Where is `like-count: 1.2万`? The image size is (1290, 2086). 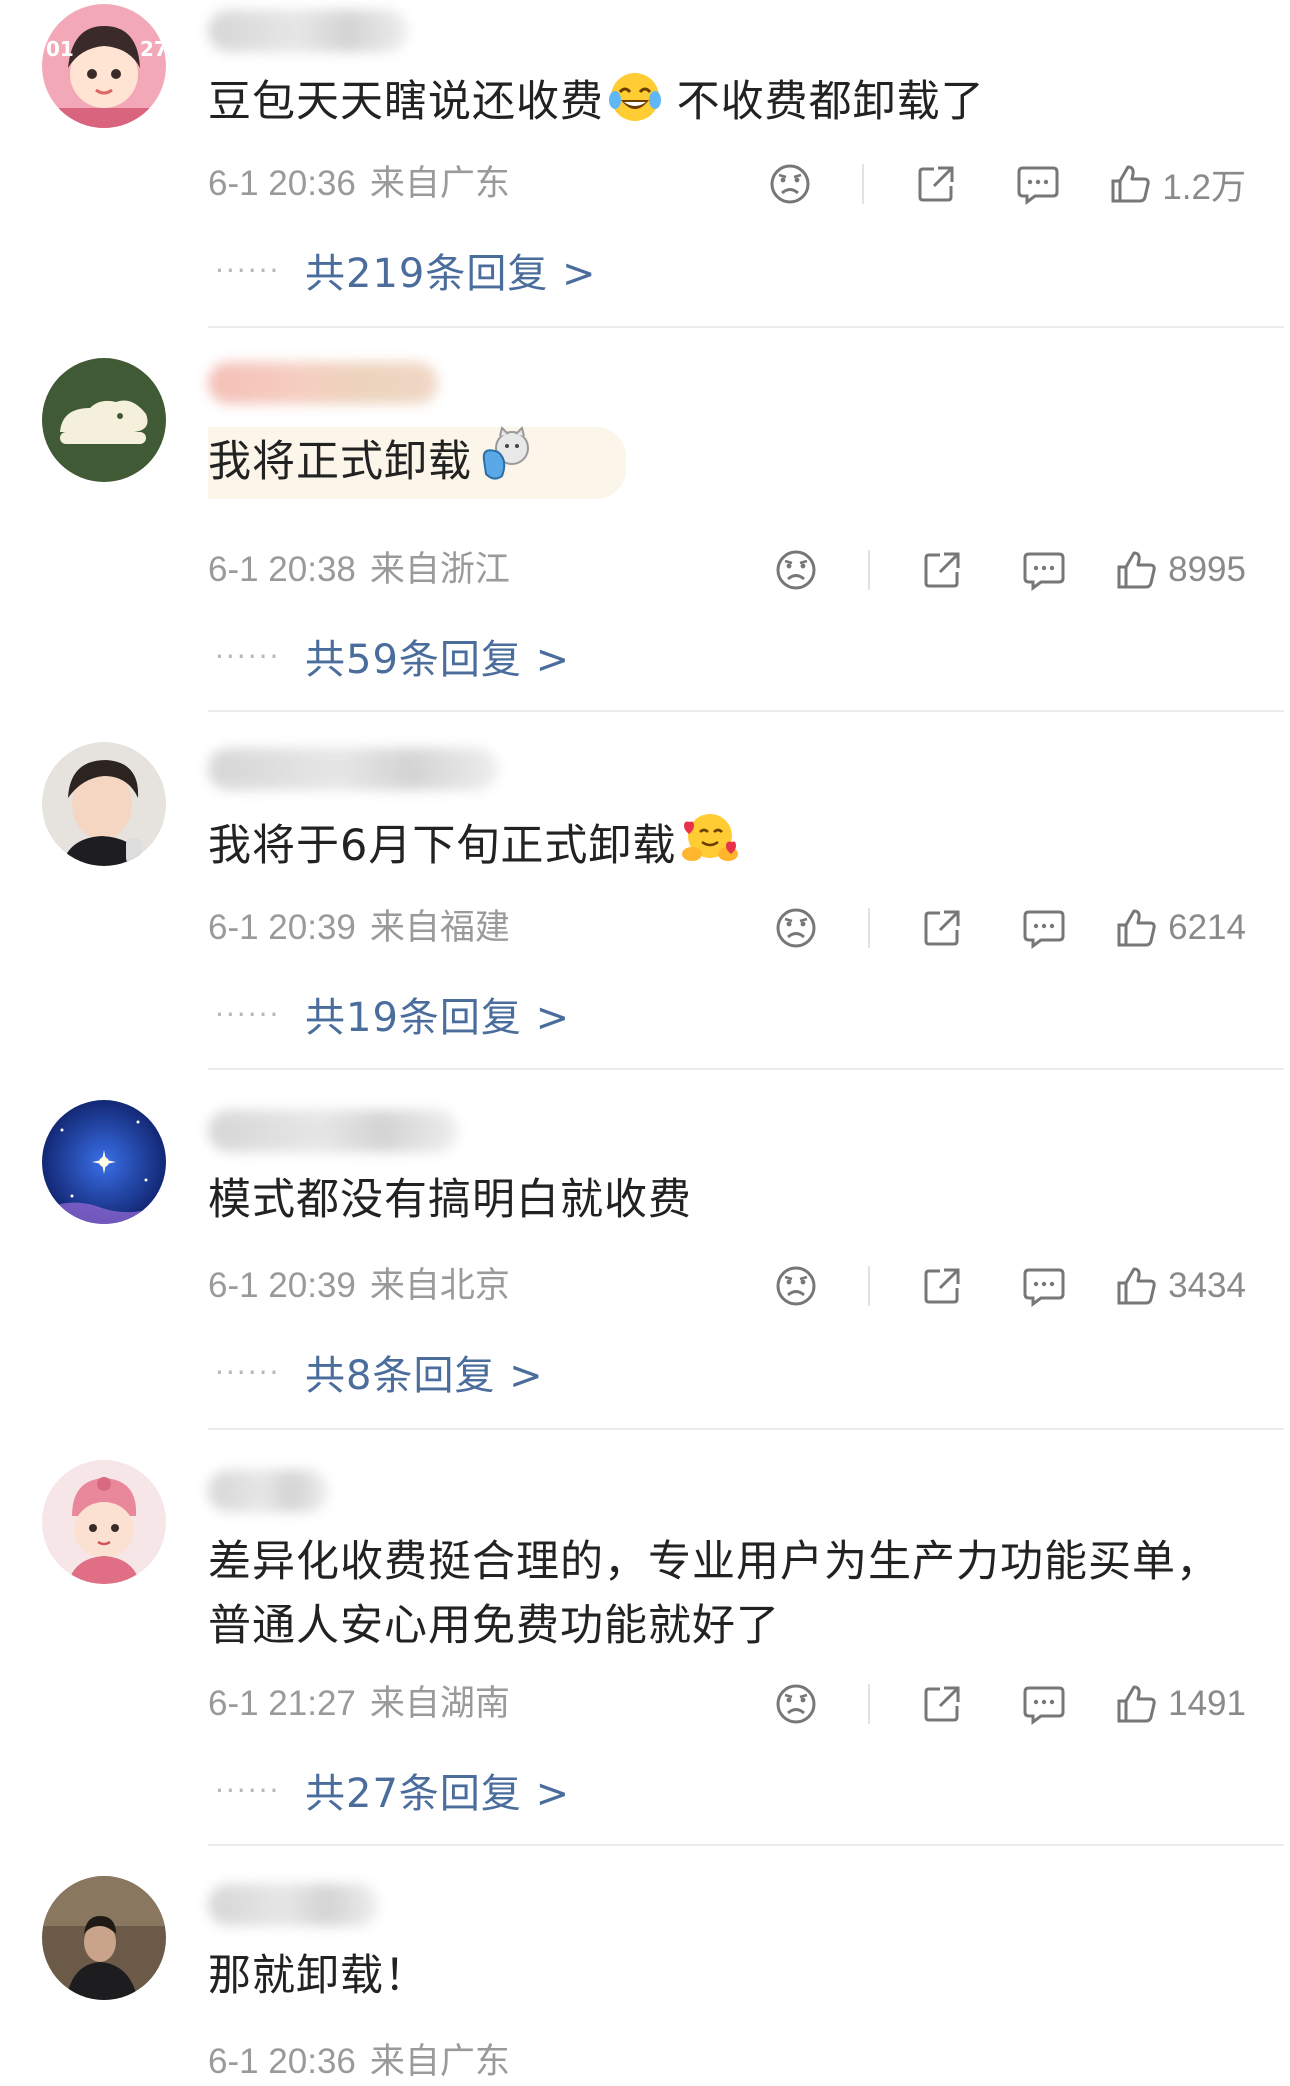 like-count: 1.2万 is located at coordinates (1204, 187).